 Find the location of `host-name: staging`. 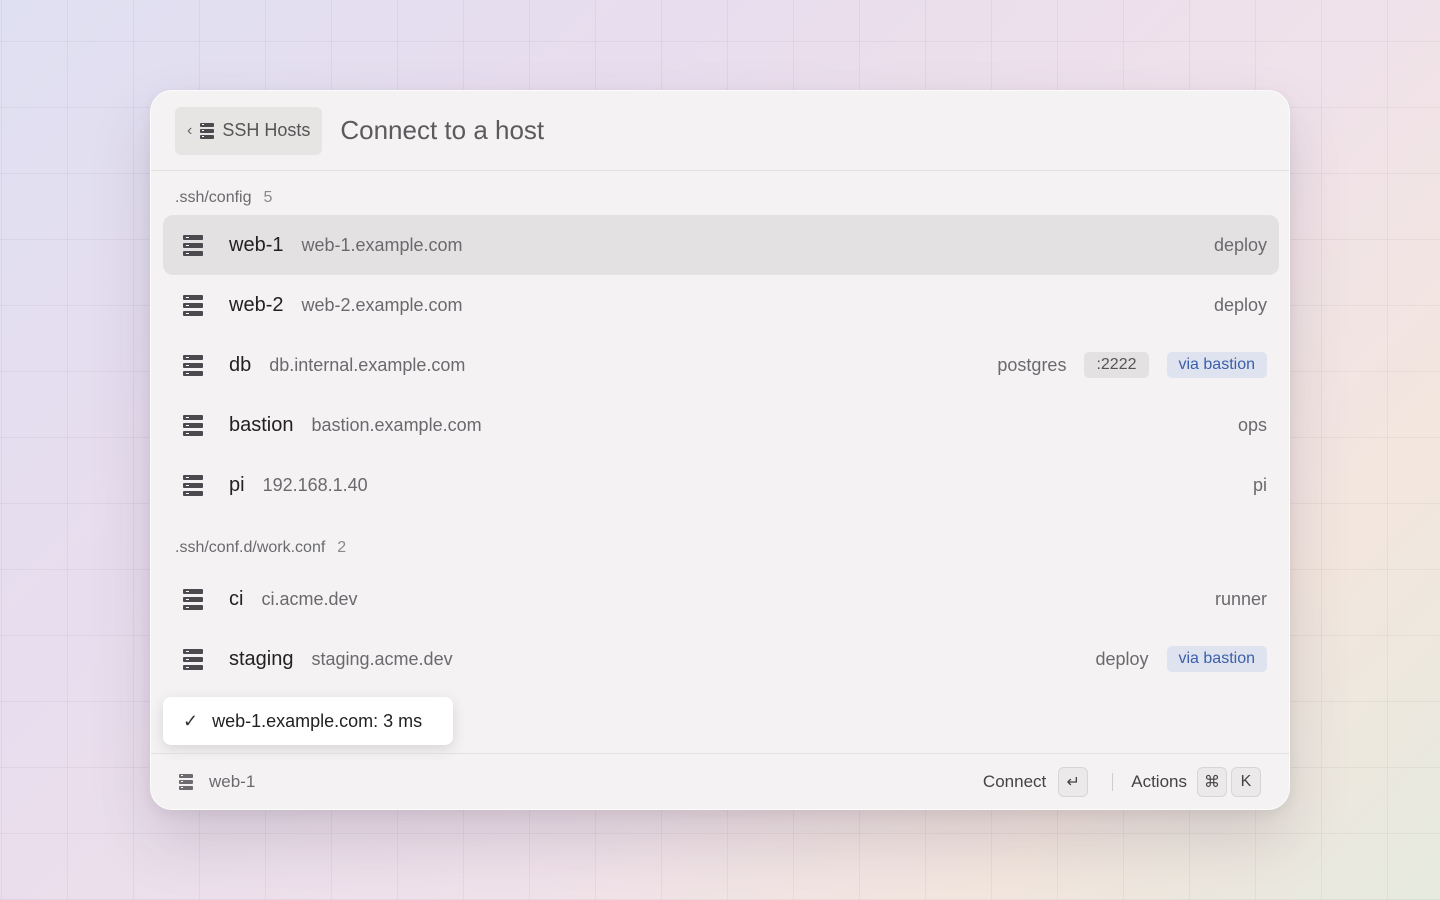

host-name: staging is located at coordinates (261, 658).